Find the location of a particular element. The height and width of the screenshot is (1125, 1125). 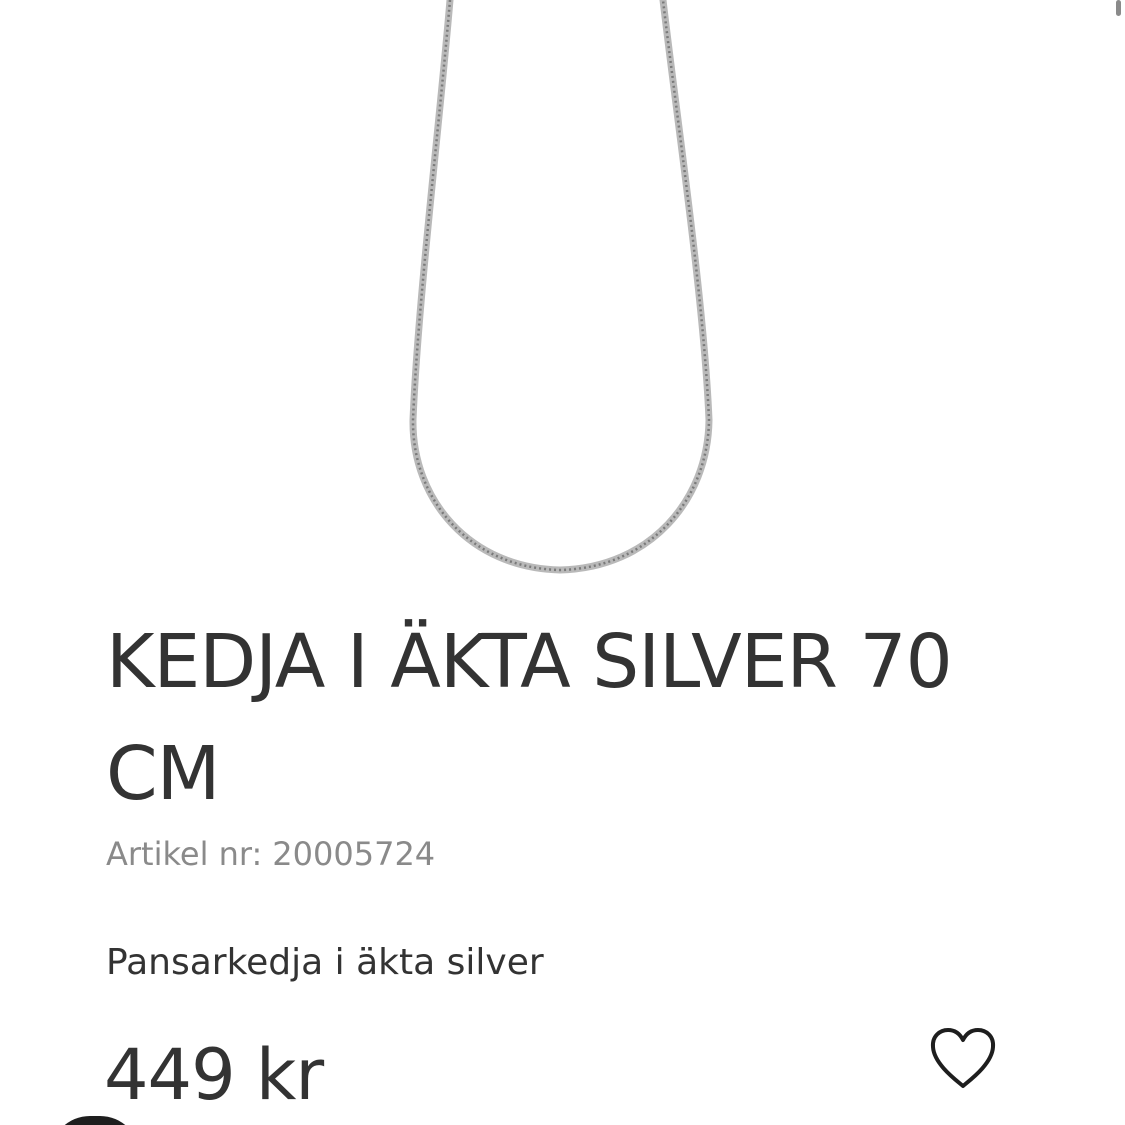

article-number-label: Artikel nr: is located at coordinates (184, 854).